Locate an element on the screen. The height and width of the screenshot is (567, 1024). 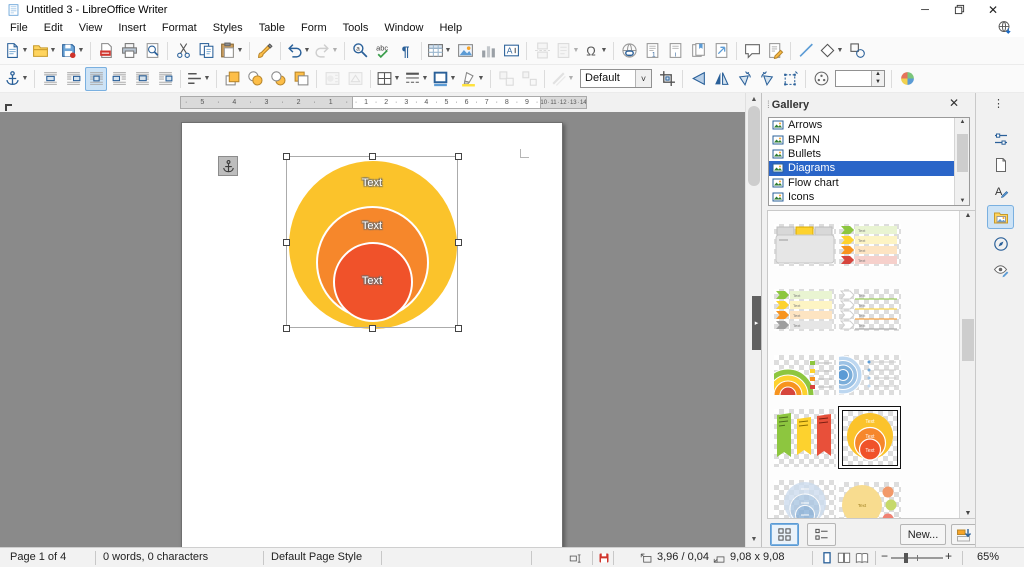
gallery-thumbnail-banner-flags is located at coordinates (804, 437).